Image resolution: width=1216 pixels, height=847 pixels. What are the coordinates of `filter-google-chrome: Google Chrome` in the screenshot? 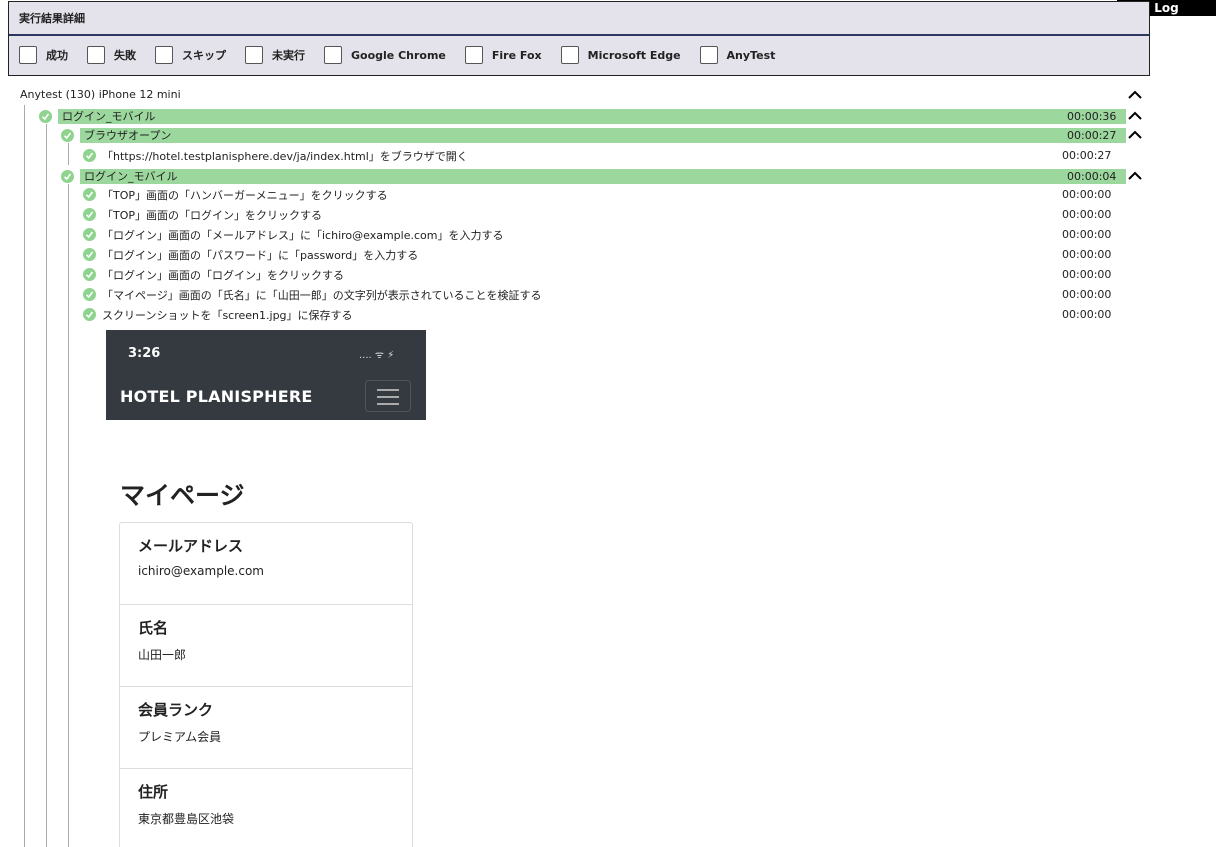 It's located at (385, 55).